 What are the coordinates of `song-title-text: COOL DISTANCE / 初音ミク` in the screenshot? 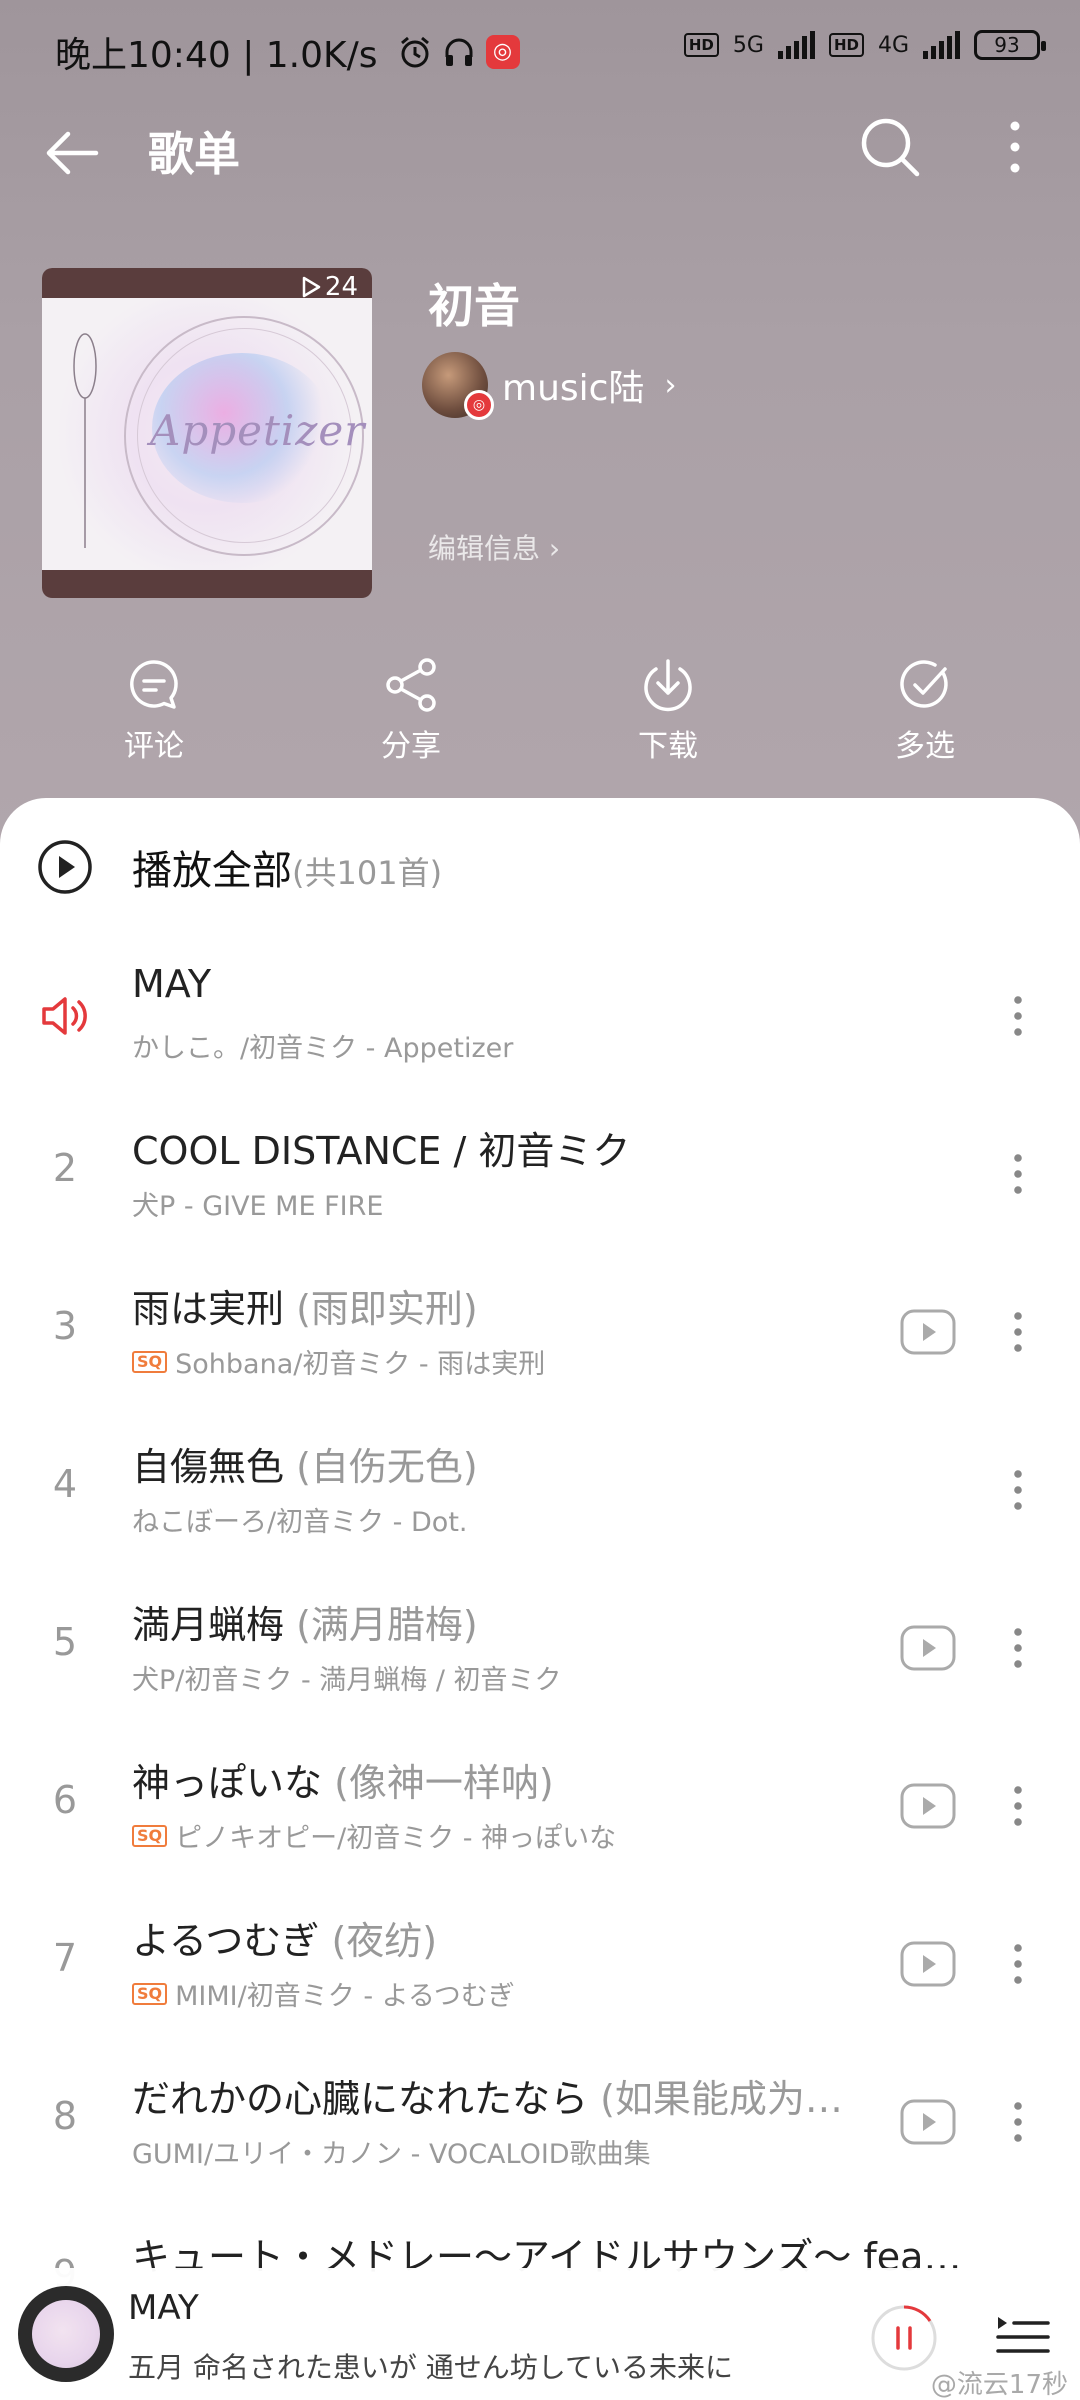 It's located at (381, 1151).